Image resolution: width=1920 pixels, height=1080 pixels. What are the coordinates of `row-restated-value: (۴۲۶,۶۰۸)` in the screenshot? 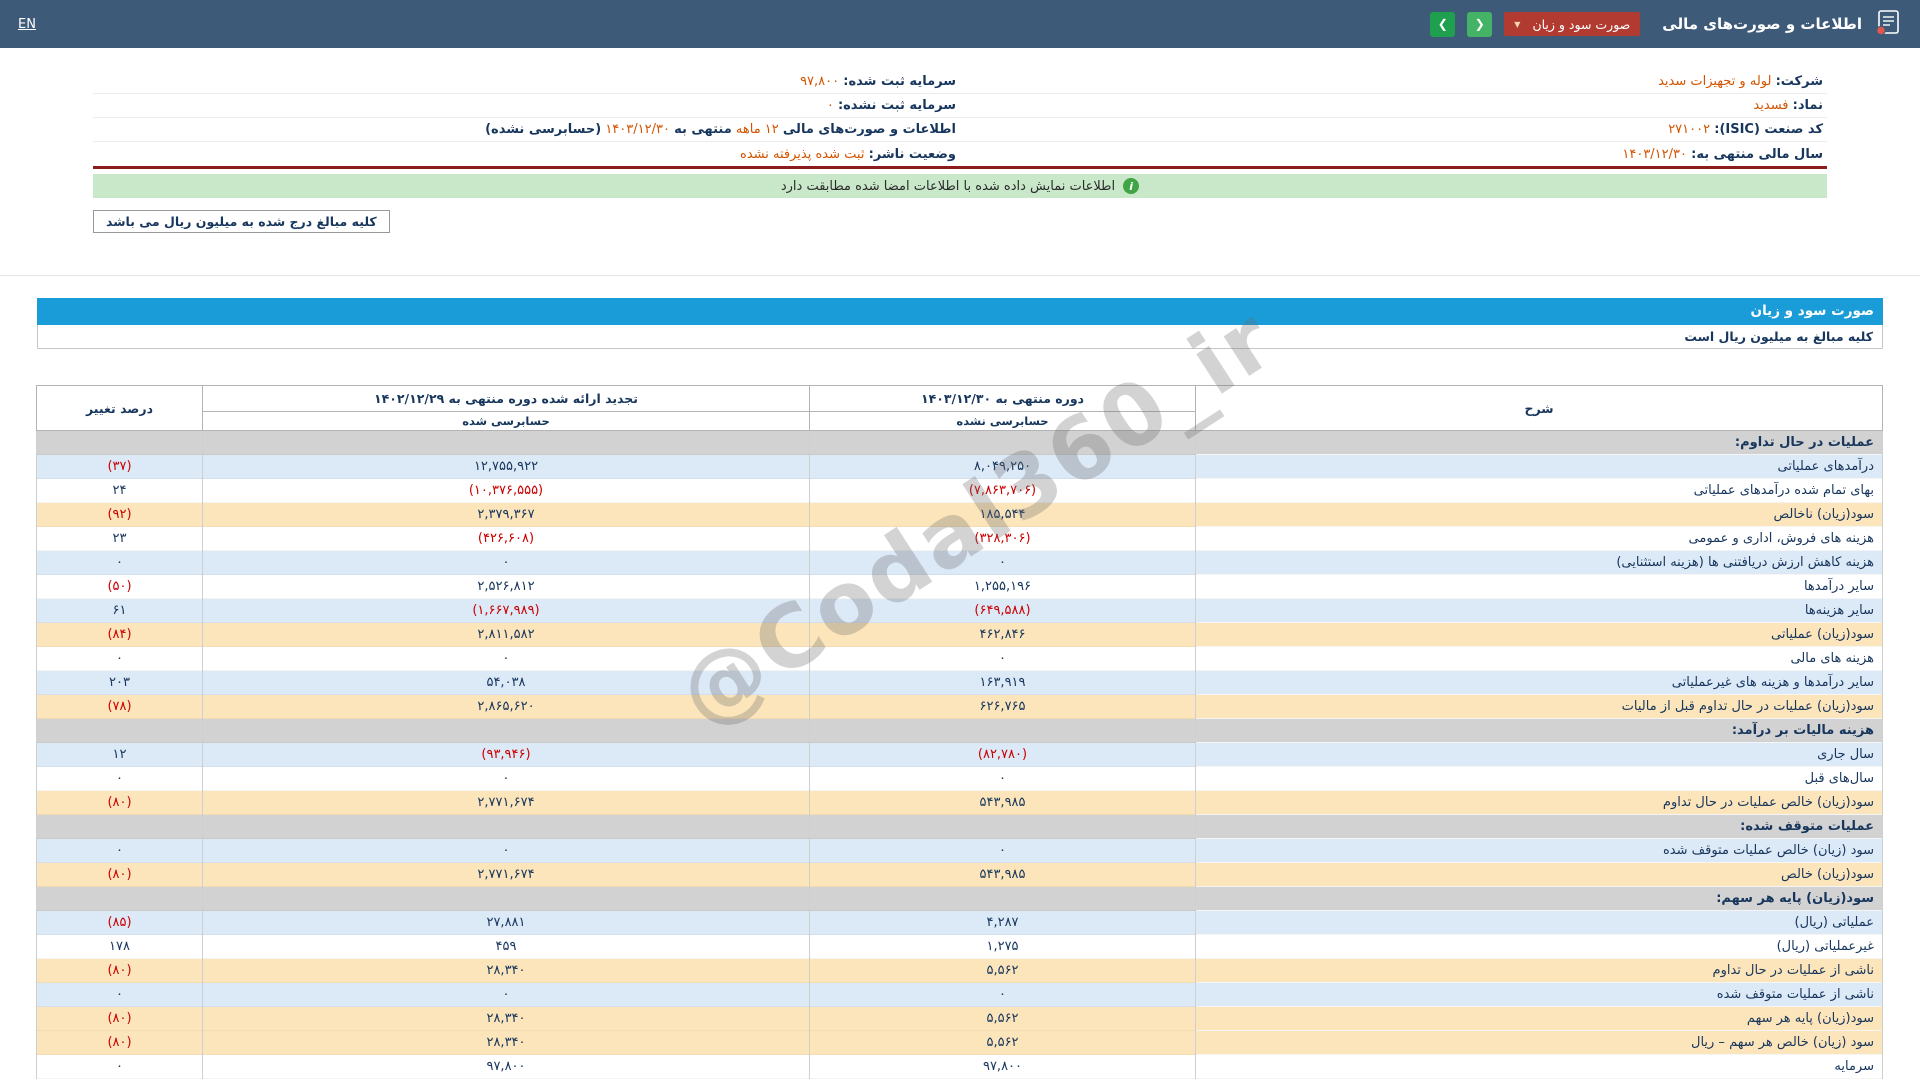 It's located at (506, 538).